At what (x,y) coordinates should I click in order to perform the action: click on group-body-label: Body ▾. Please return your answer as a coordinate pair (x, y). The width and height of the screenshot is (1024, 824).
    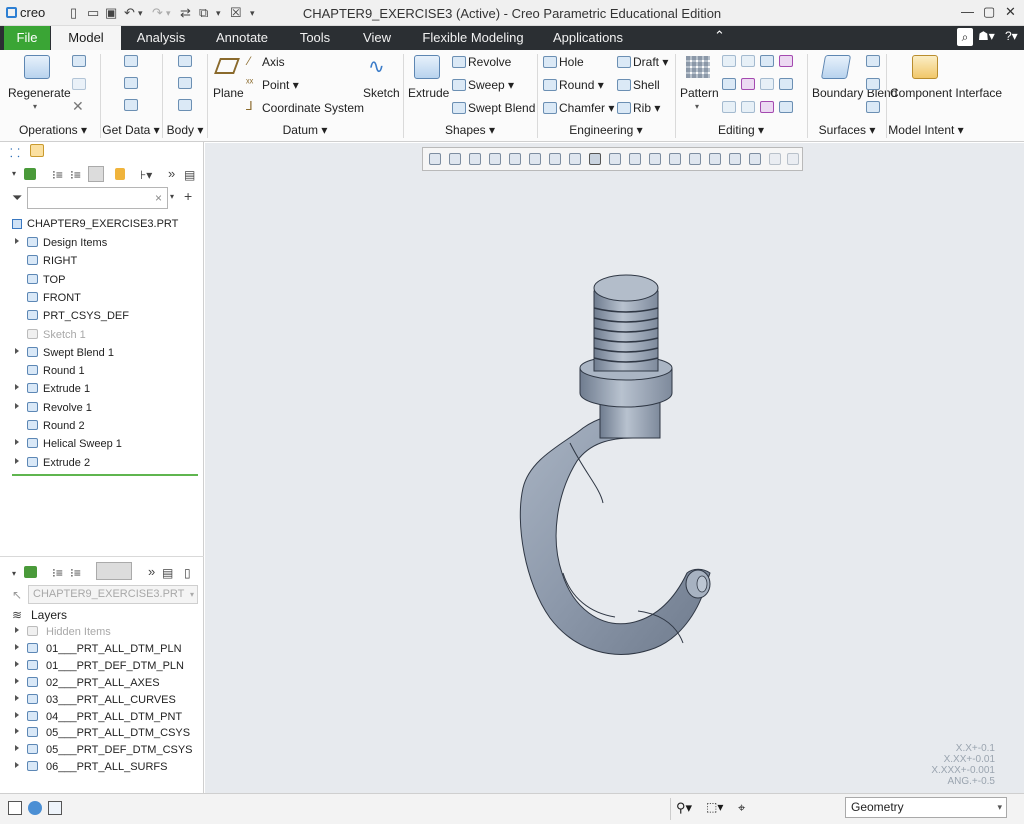
    Looking at the image, I should click on (185, 130).